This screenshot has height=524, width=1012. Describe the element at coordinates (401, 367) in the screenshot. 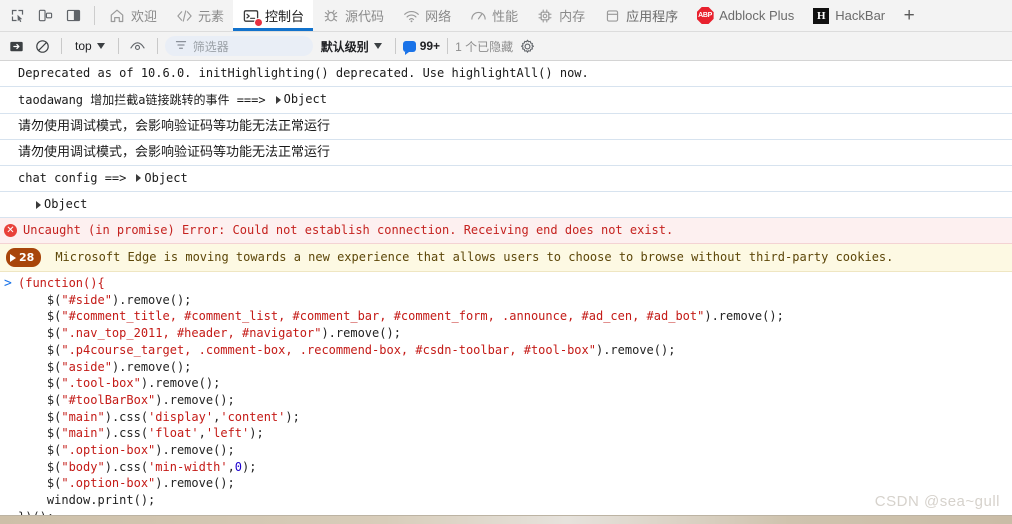

I see `code-line: $("aside").remove();` at that location.